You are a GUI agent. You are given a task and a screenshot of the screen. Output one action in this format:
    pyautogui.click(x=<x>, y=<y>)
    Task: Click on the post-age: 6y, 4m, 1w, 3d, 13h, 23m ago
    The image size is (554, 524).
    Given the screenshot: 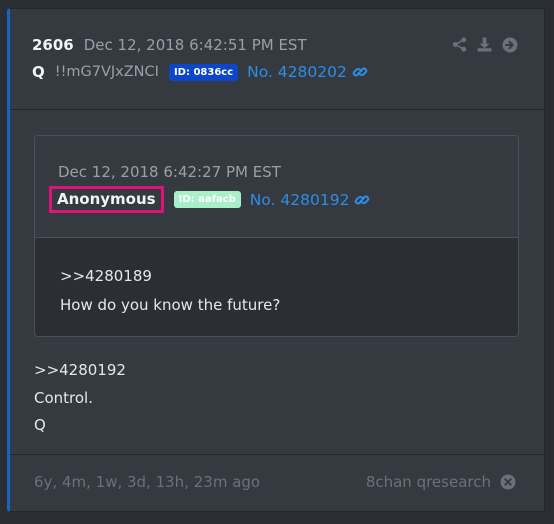 What is the action you would take?
    pyautogui.click(x=147, y=482)
    